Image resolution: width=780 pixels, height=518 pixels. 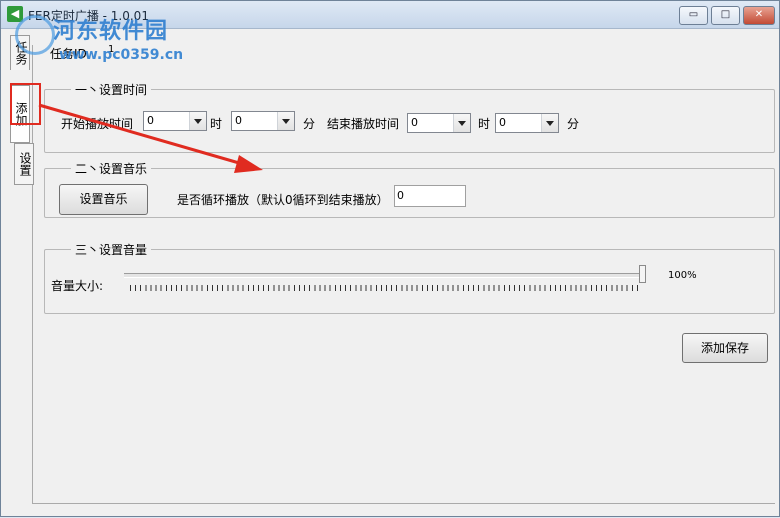 What do you see at coordinates (248, 164) in the screenshot?
I see `annotation-arrow-head` at bounding box center [248, 164].